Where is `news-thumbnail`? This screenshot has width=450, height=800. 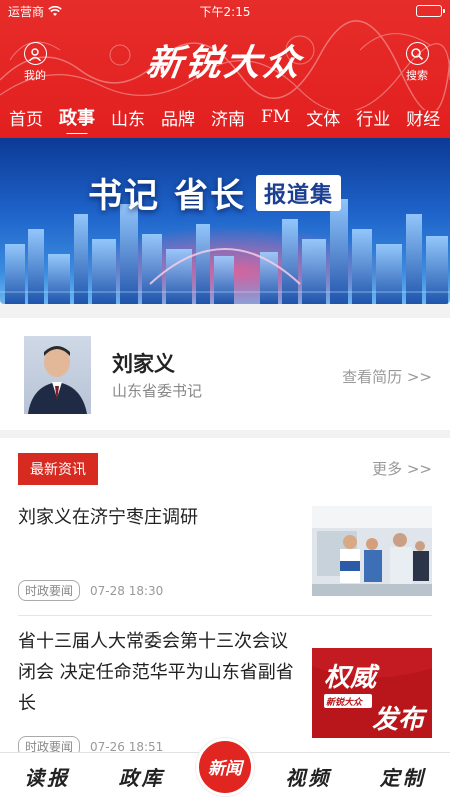 news-thumbnail is located at coordinates (372, 551).